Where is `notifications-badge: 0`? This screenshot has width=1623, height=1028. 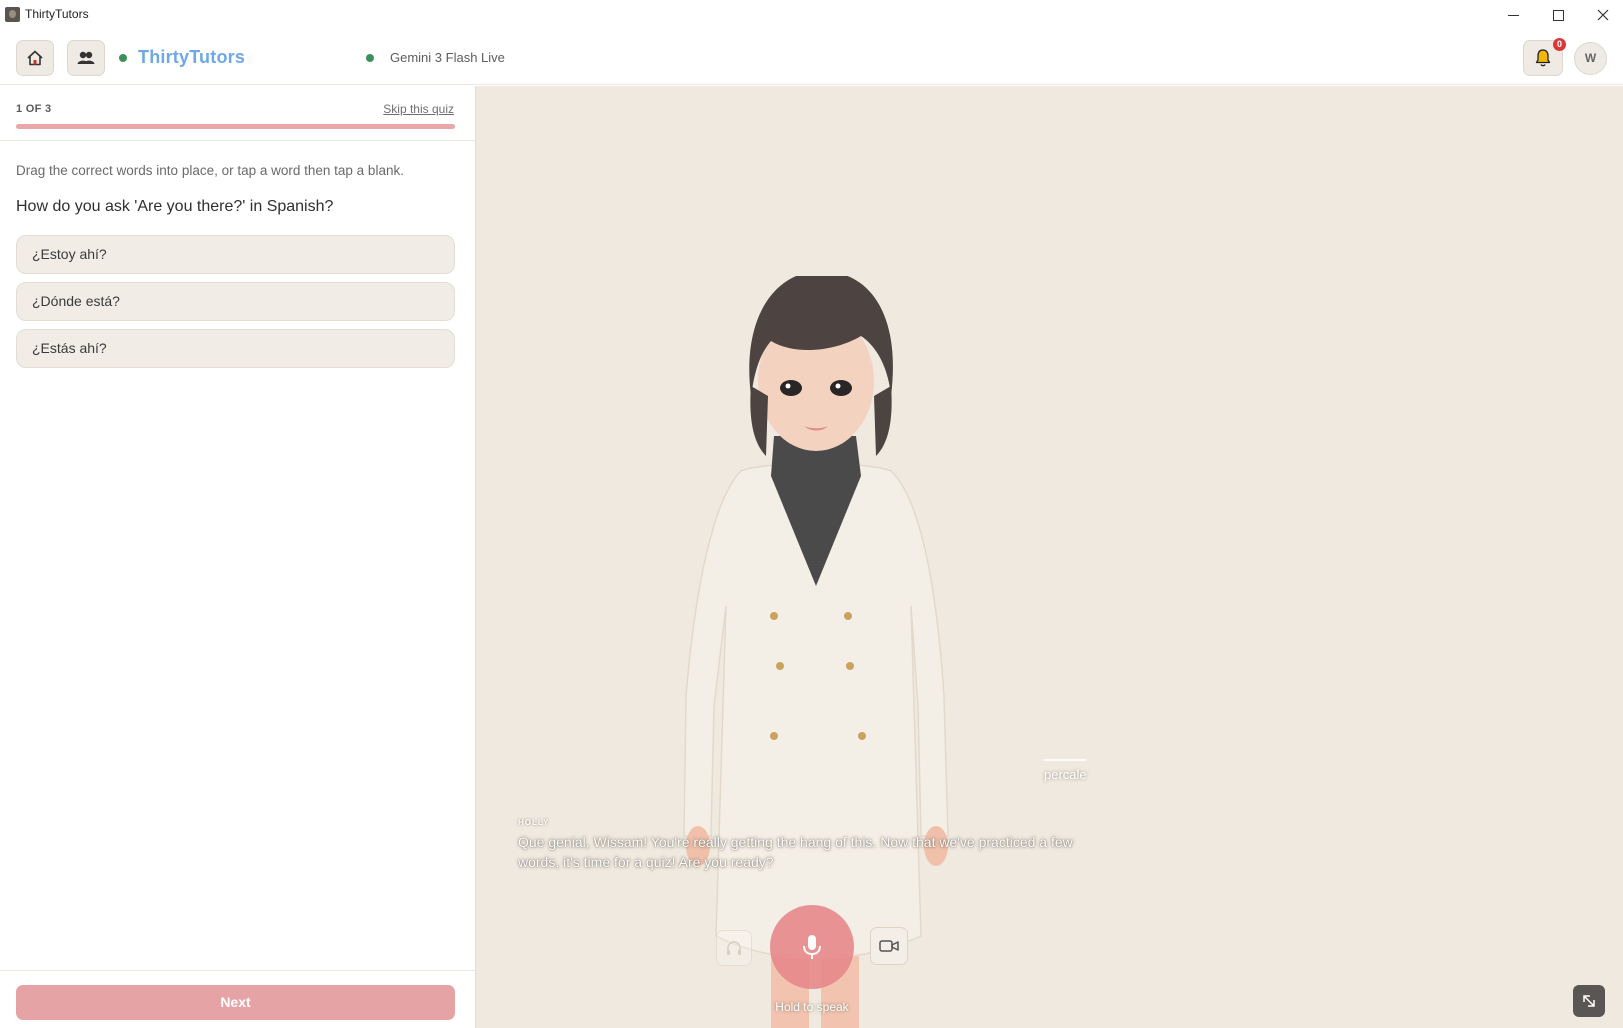
notifications-badge: 0 is located at coordinates (1559, 44).